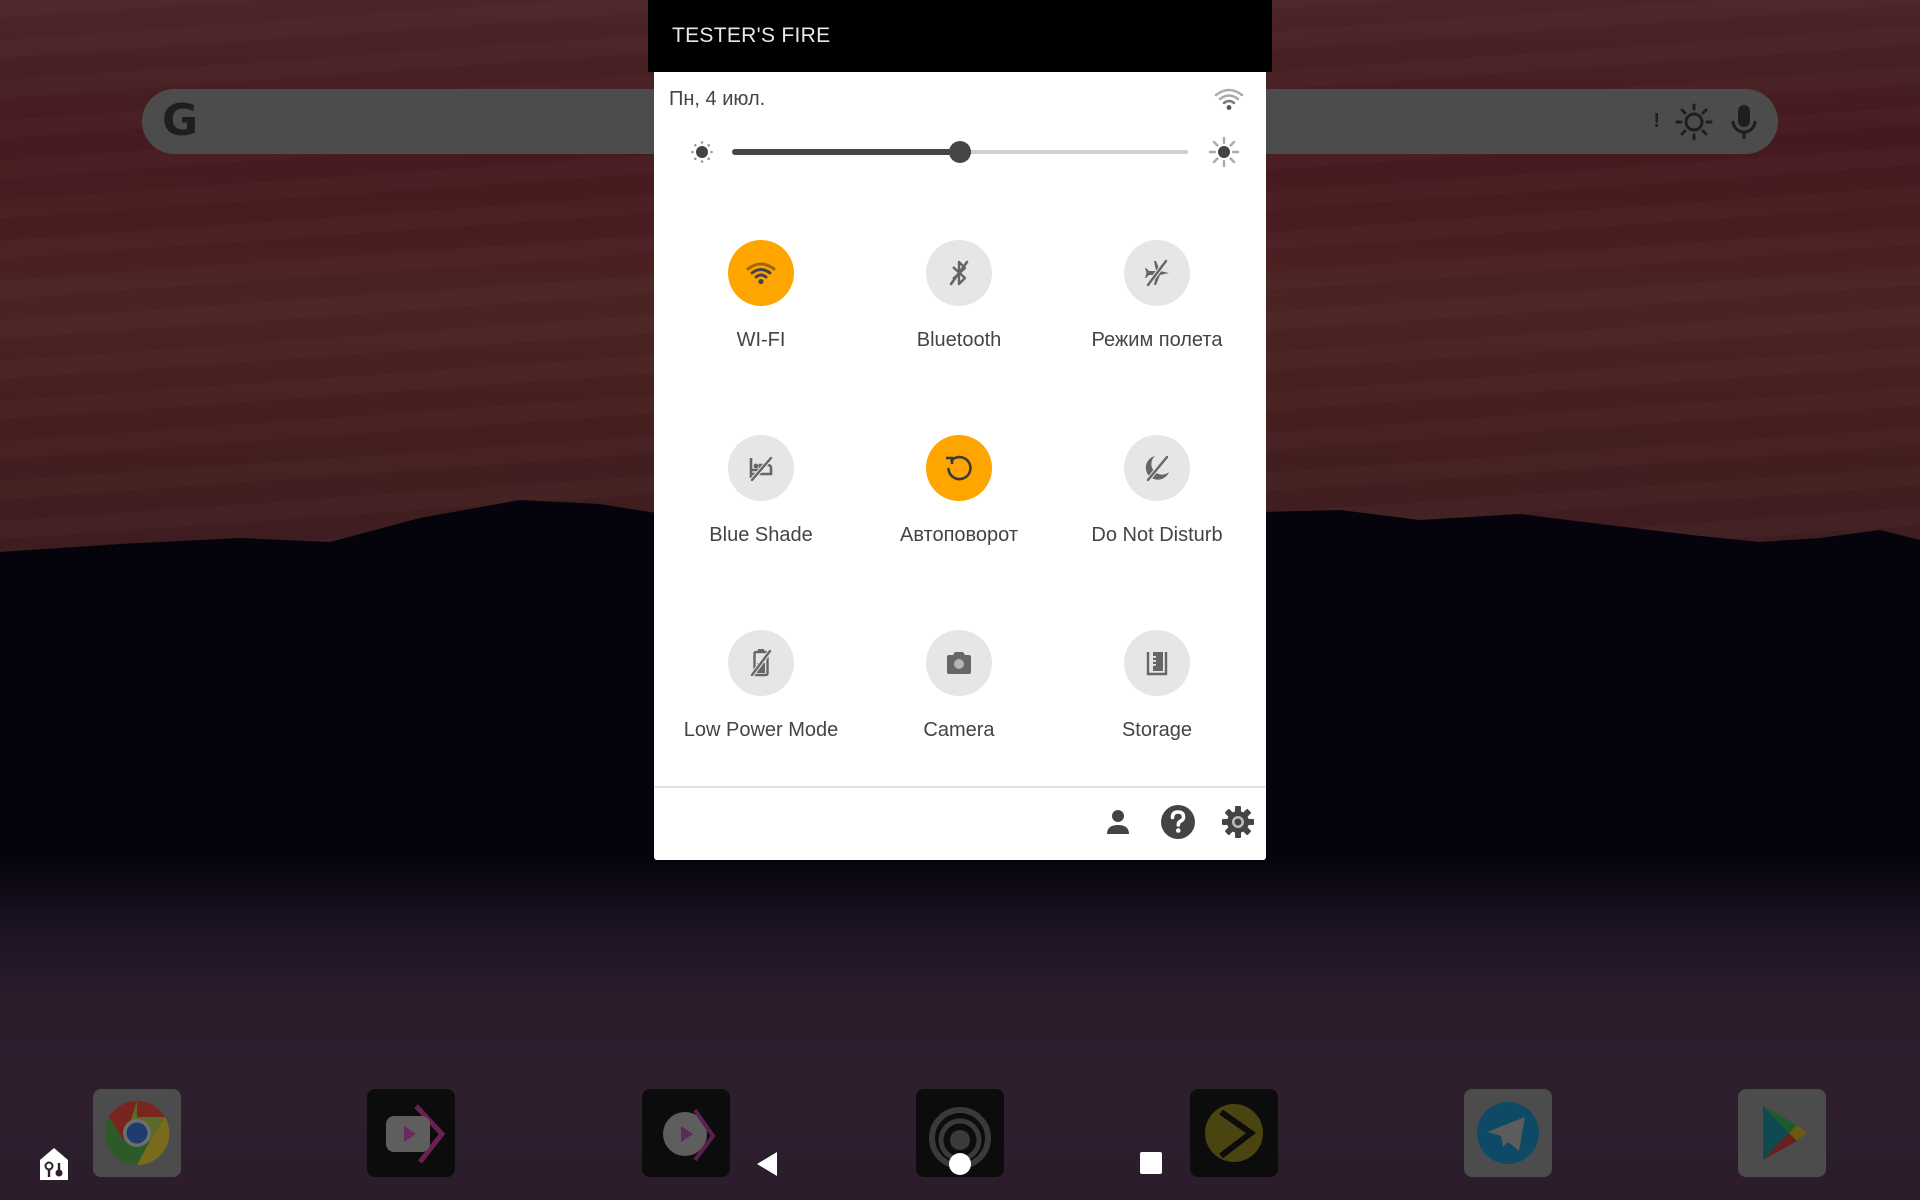 This screenshot has width=1920, height=1200. I want to click on google-logo: G, so click(180, 120).